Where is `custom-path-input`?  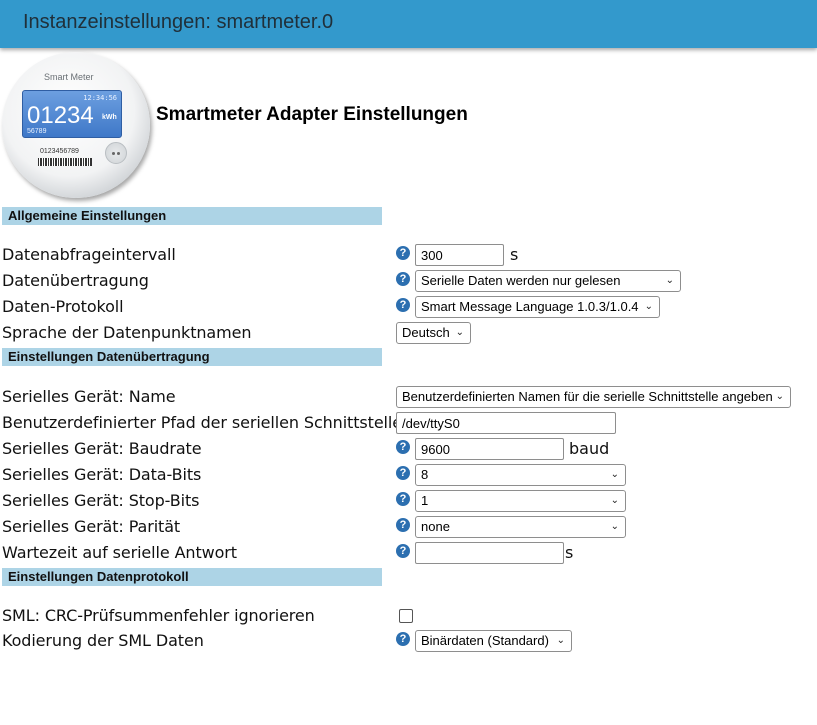
custom-path-input is located at coordinates (506, 423).